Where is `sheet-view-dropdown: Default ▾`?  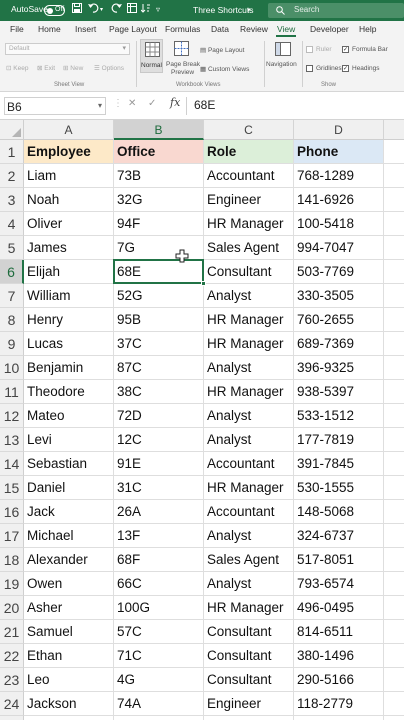
sheet-view-dropdown: Default ▾ is located at coordinates (67, 49).